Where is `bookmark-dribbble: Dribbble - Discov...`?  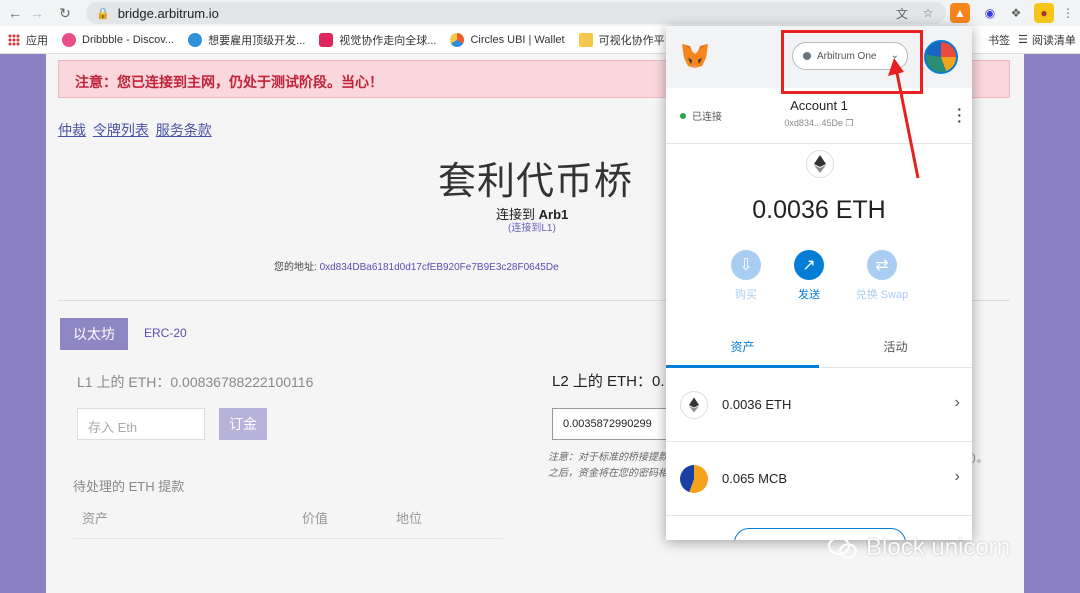
bookmark-dribbble: Dribbble - Discov... is located at coordinates (118, 39).